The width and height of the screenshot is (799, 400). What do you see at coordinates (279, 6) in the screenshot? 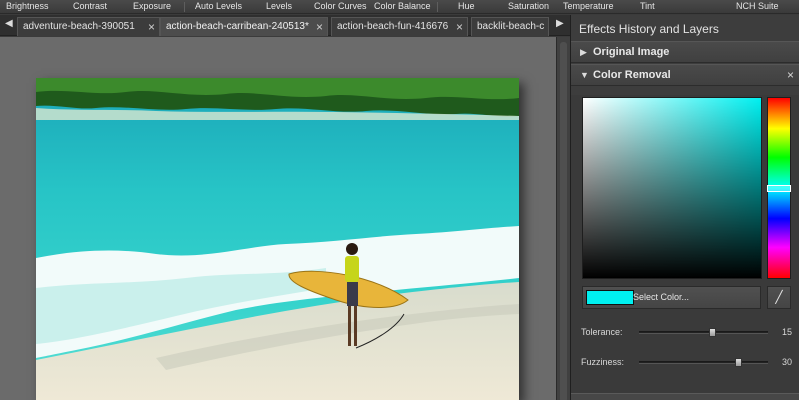
I see `menu-levels: Levels` at bounding box center [279, 6].